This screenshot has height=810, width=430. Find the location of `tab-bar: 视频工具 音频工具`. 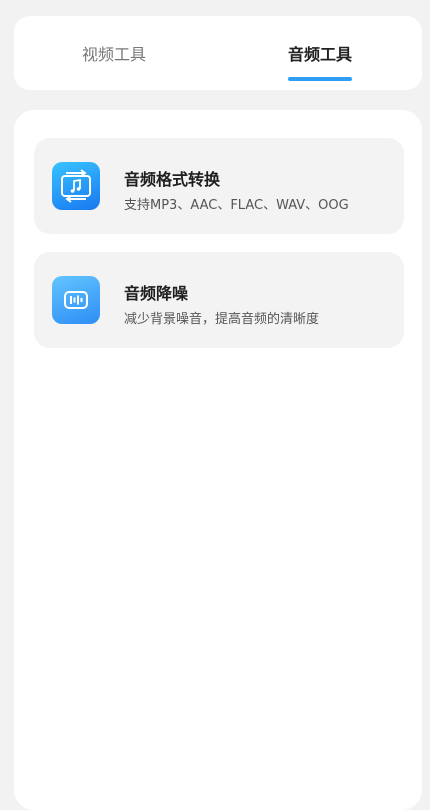

tab-bar: 视频工具 音频工具 is located at coordinates (218, 53).